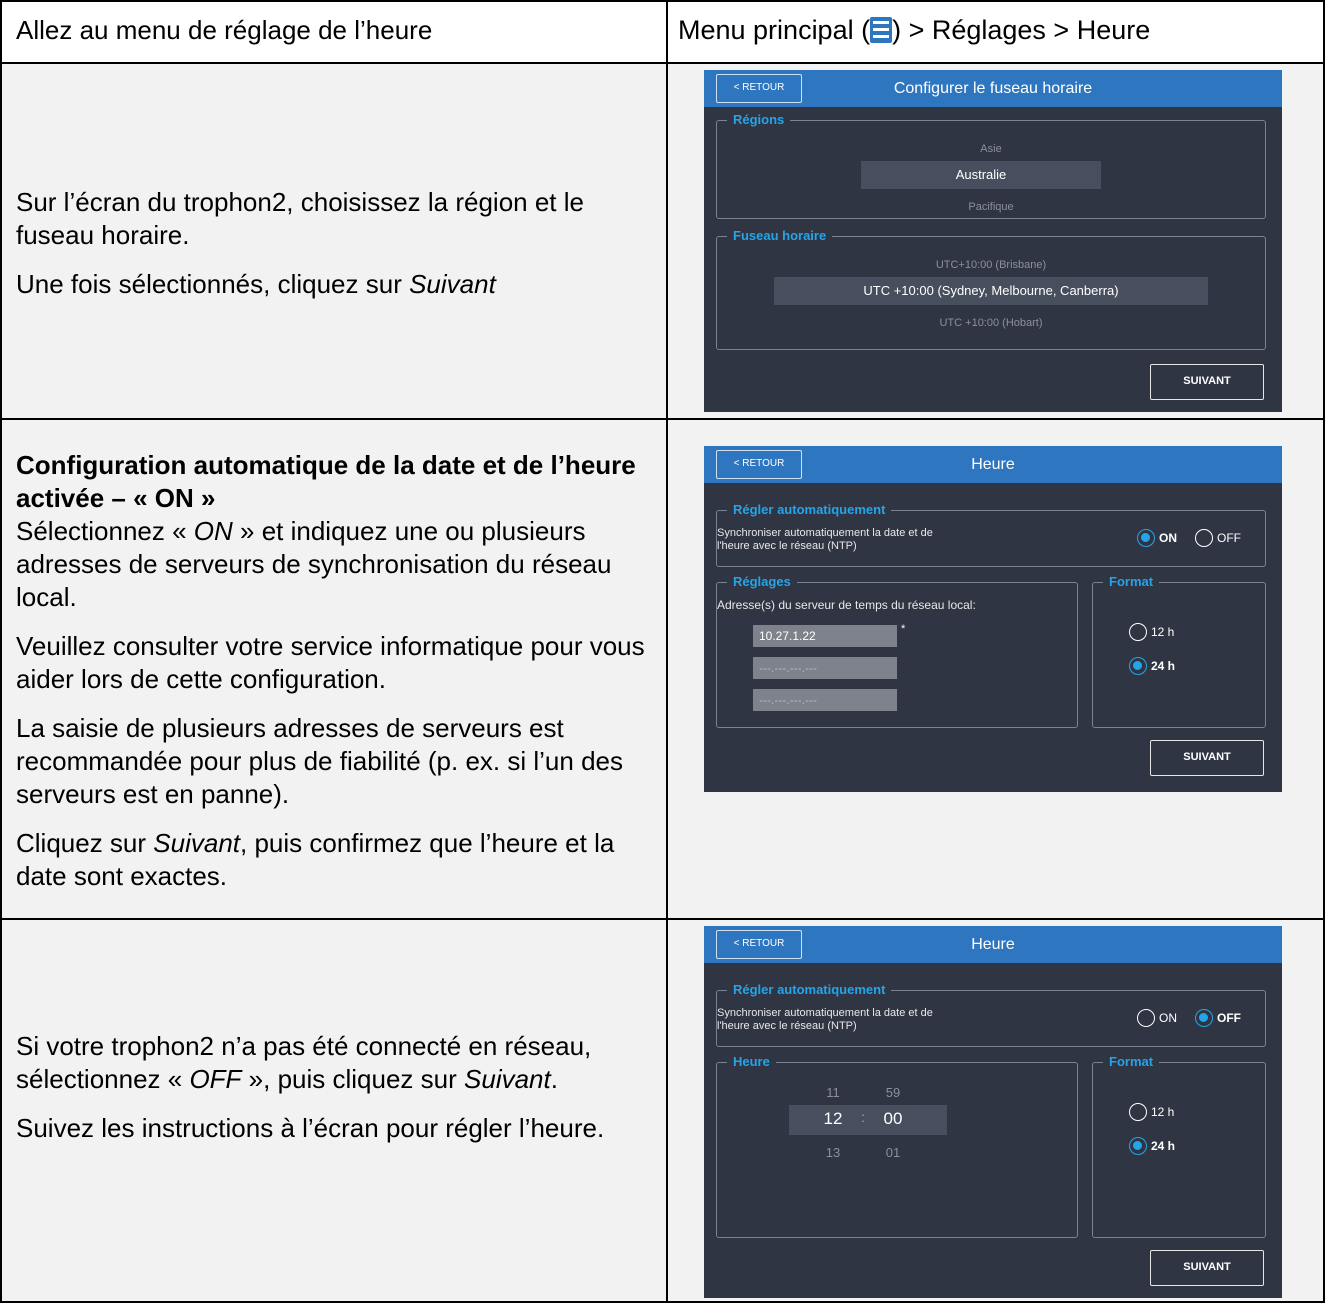  I want to click on minute-selected: 00, so click(893, 1119).